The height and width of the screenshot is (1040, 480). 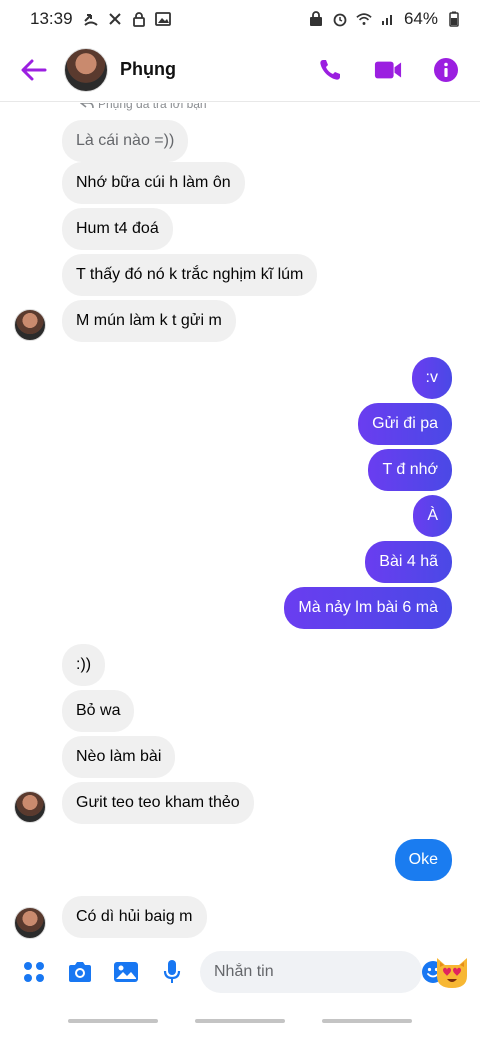 I want to click on phone-icon, so click(x=330, y=69).